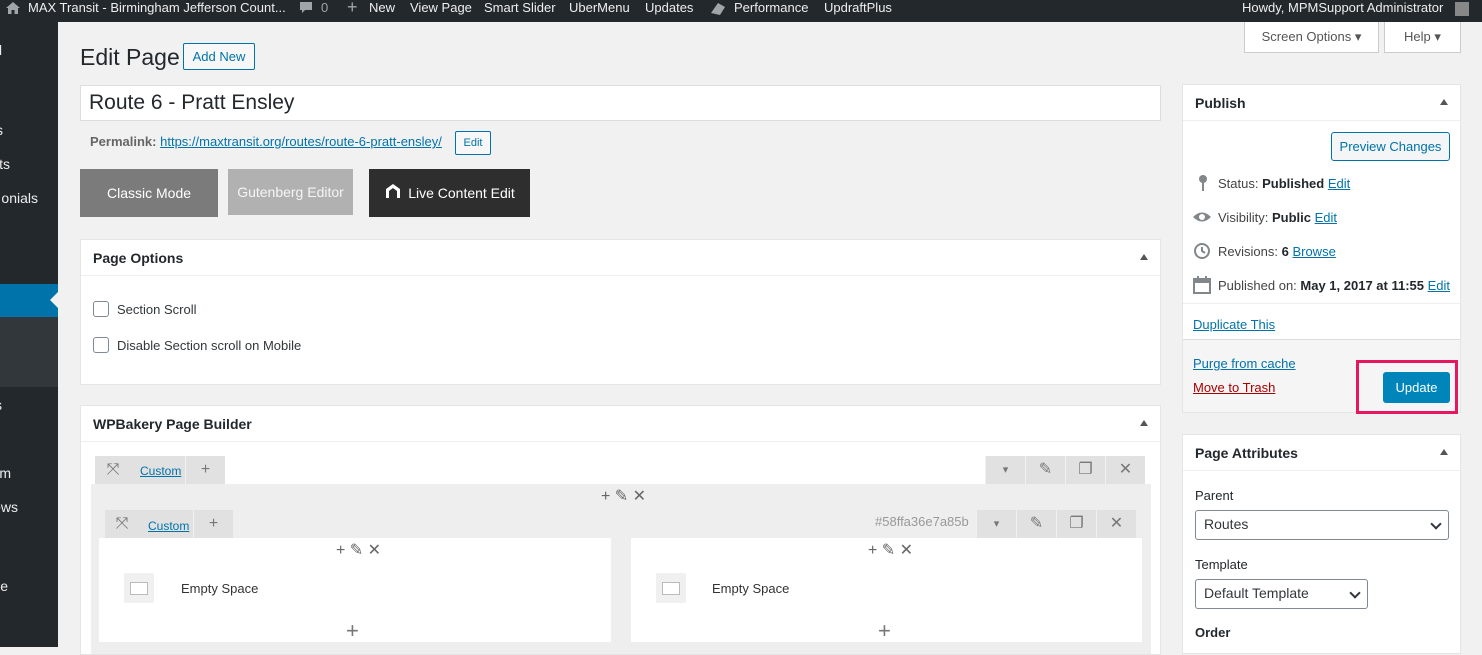 Image resolution: width=1482 pixels, height=655 pixels. Describe the element at coordinates (520, 11) in the screenshot. I see `smart-slider-link: Smart Slider` at that location.